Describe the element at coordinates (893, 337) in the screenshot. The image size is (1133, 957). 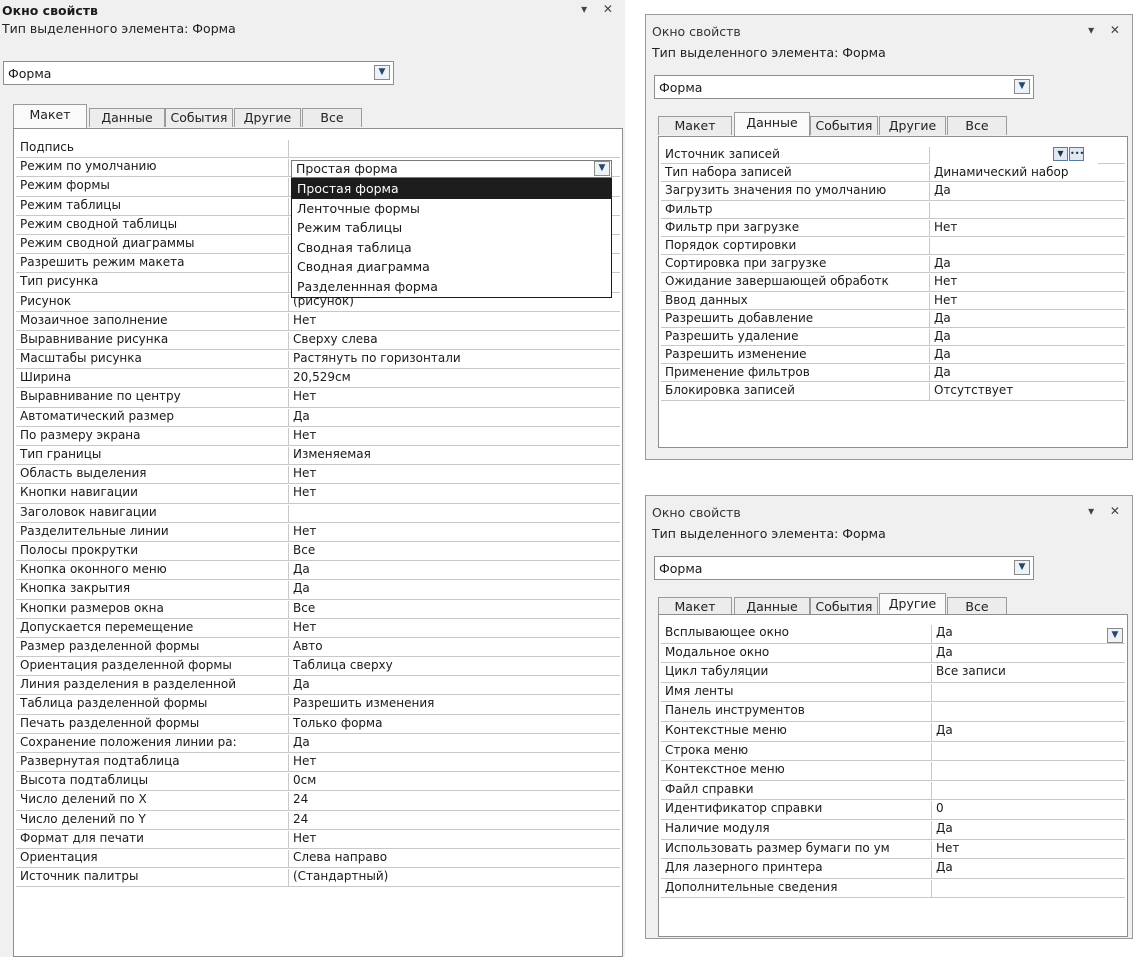
I see `property-row: Разрешить удаление Да` at that location.